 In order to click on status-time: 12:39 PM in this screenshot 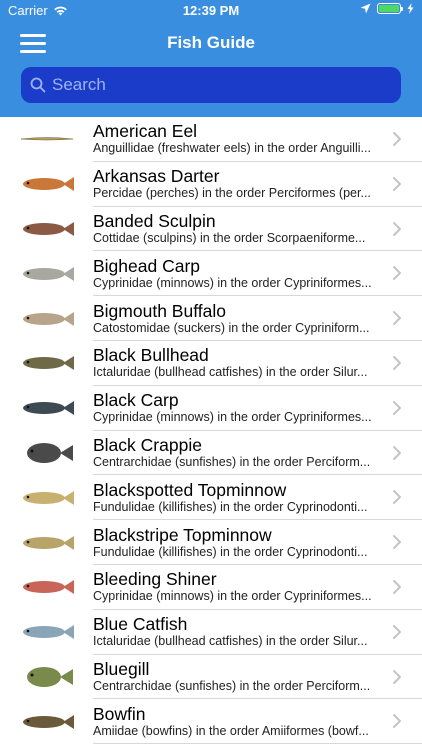, I will do `click(211, 10)`.